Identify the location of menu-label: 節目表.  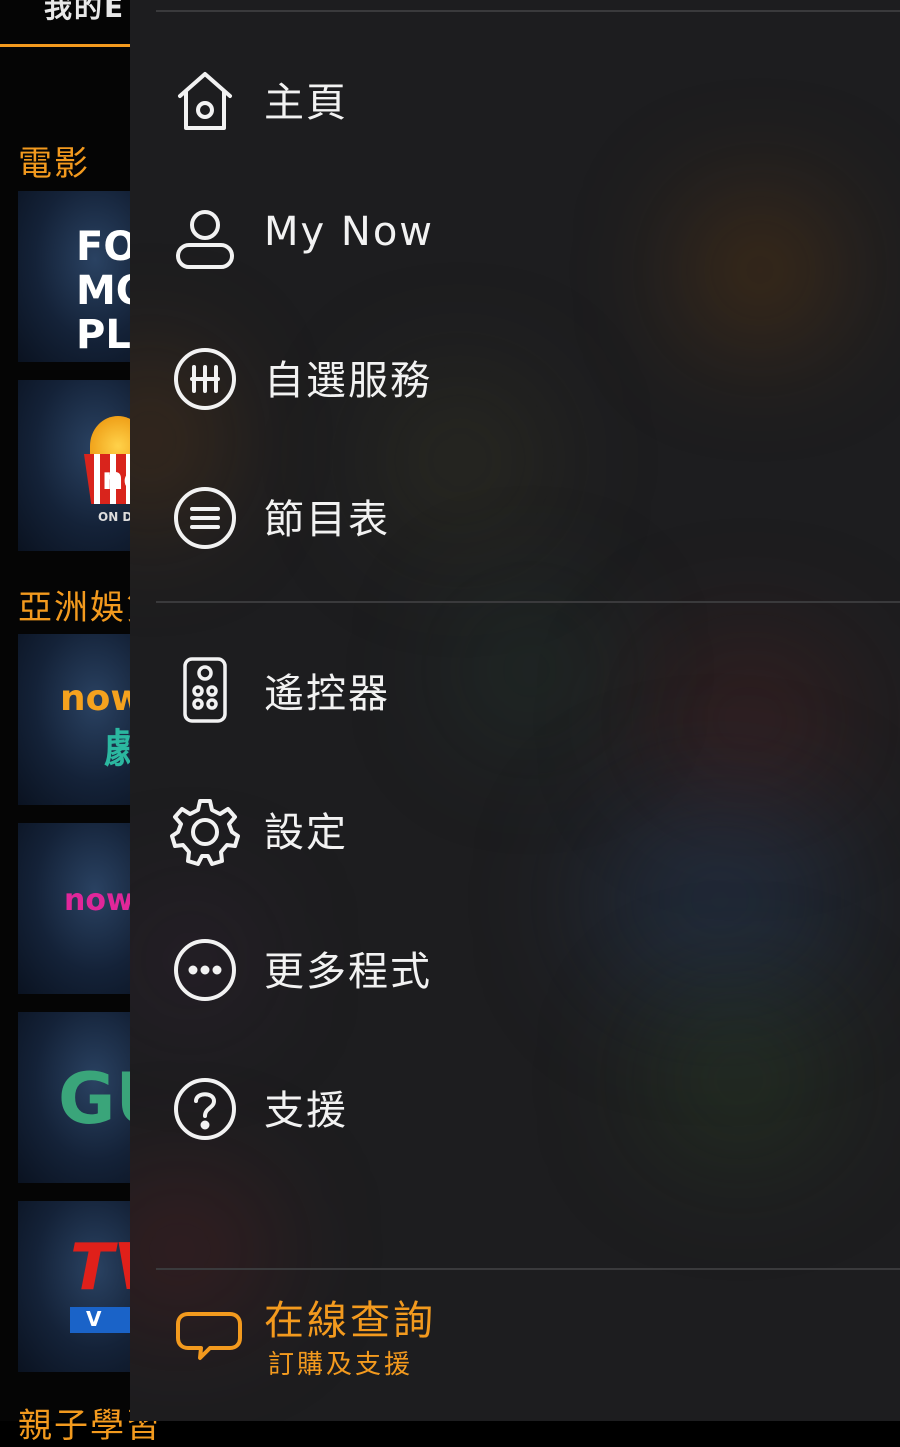
(327, 520).